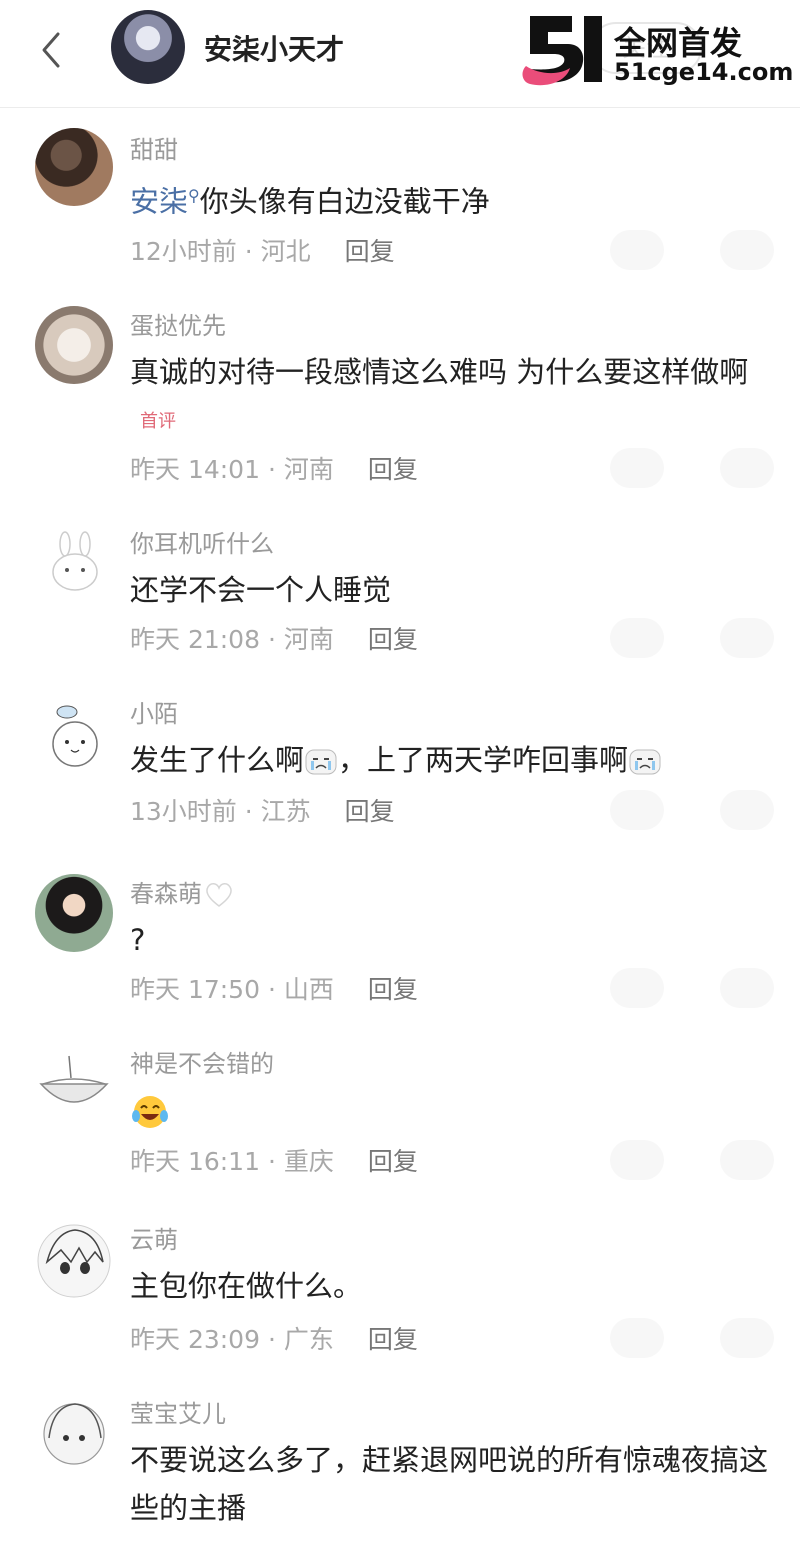 The width and height of the screenshot is (800, 1542). I want to click on comment-text, so click(450, 1110).